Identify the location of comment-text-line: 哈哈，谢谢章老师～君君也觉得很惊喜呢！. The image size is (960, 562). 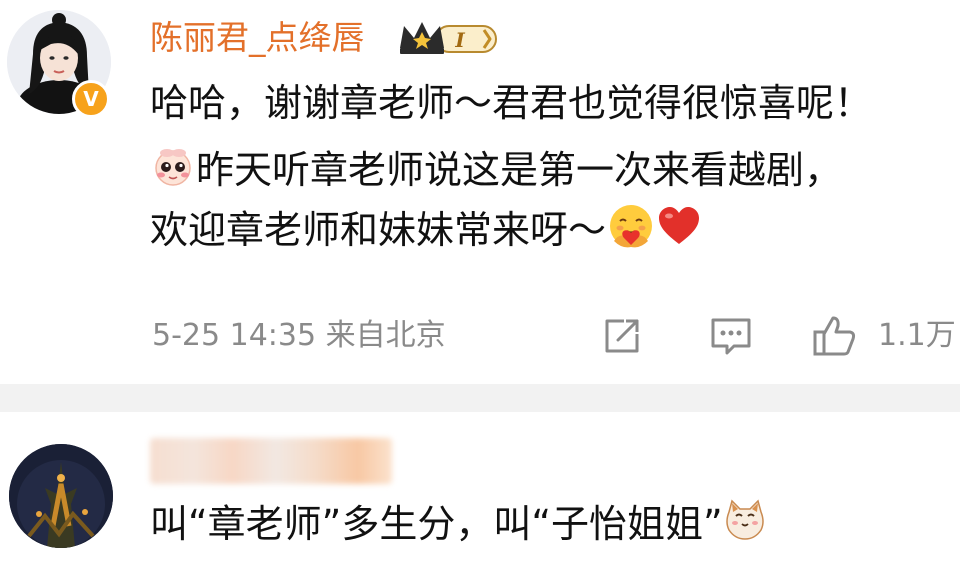
(511, 103).